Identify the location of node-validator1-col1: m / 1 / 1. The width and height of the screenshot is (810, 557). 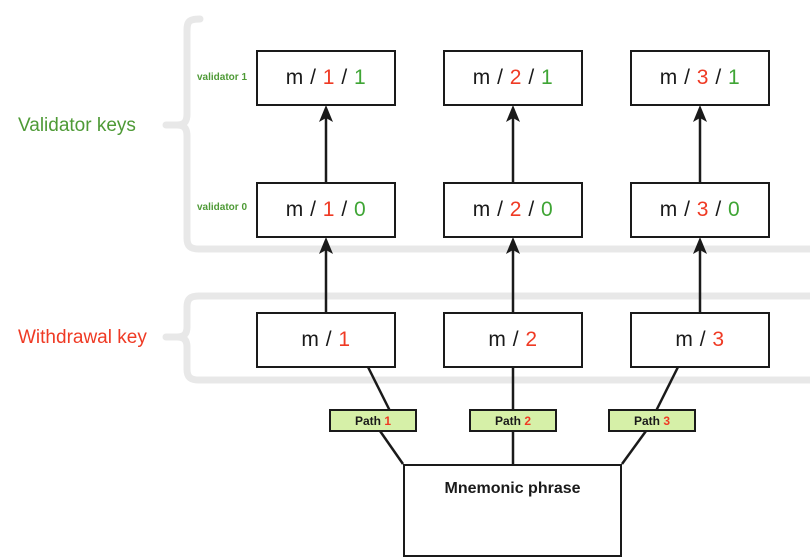
(326, 78).